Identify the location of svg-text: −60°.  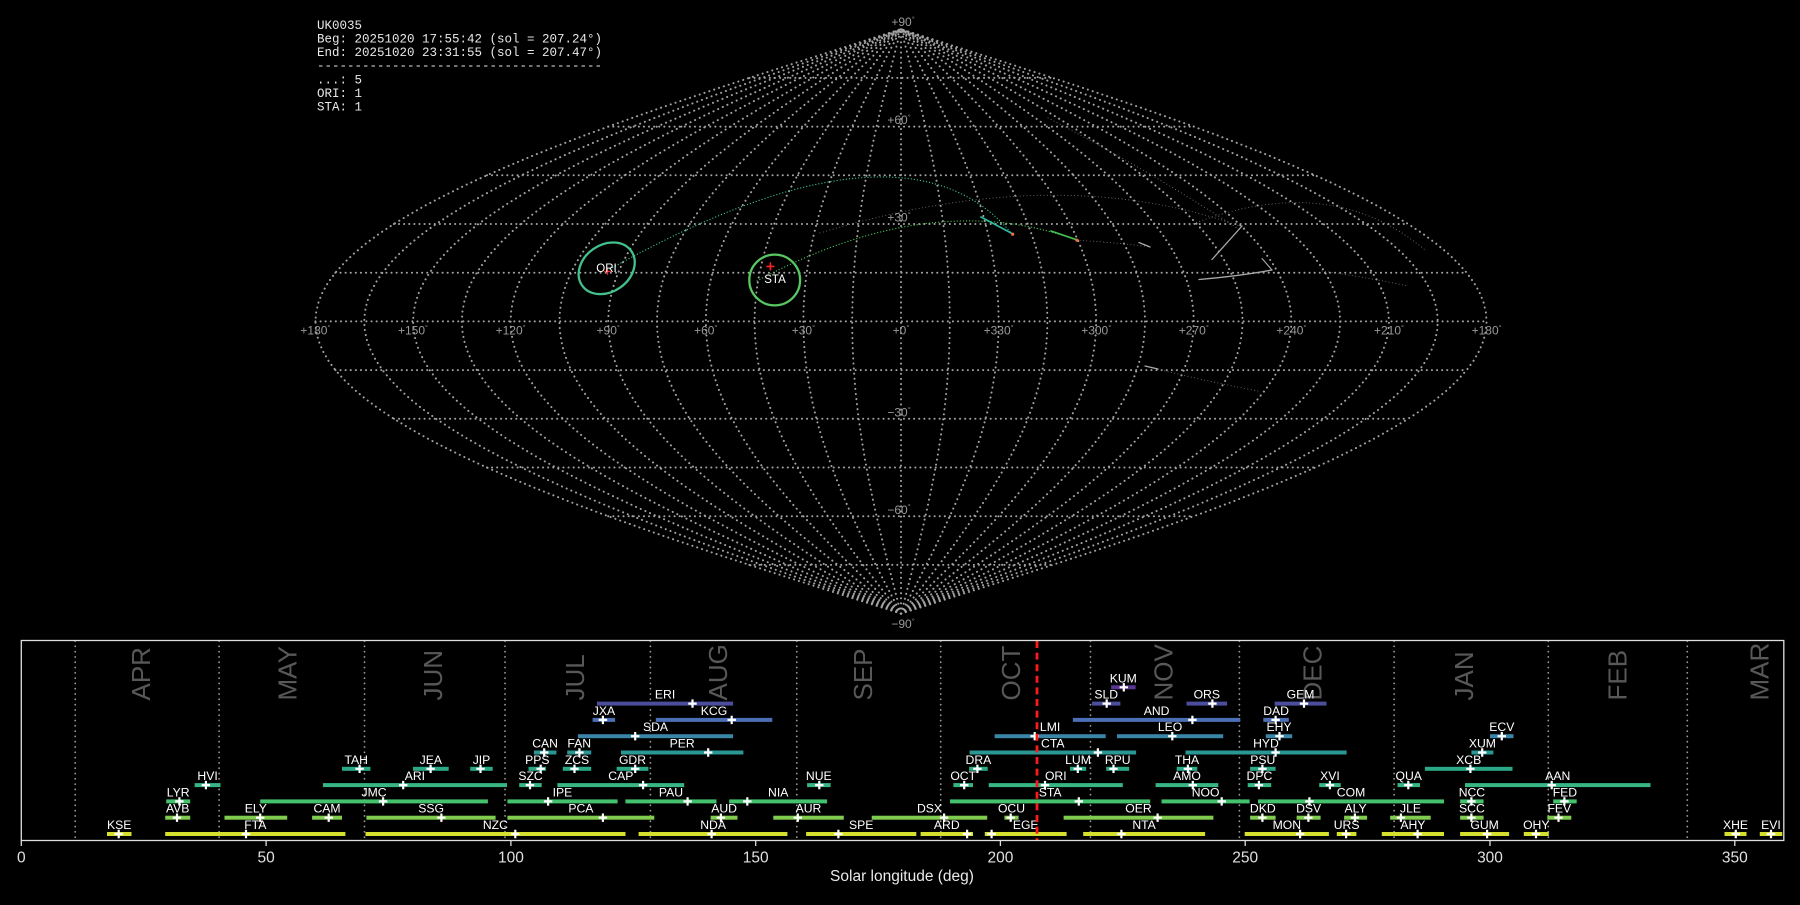
(898, 509).